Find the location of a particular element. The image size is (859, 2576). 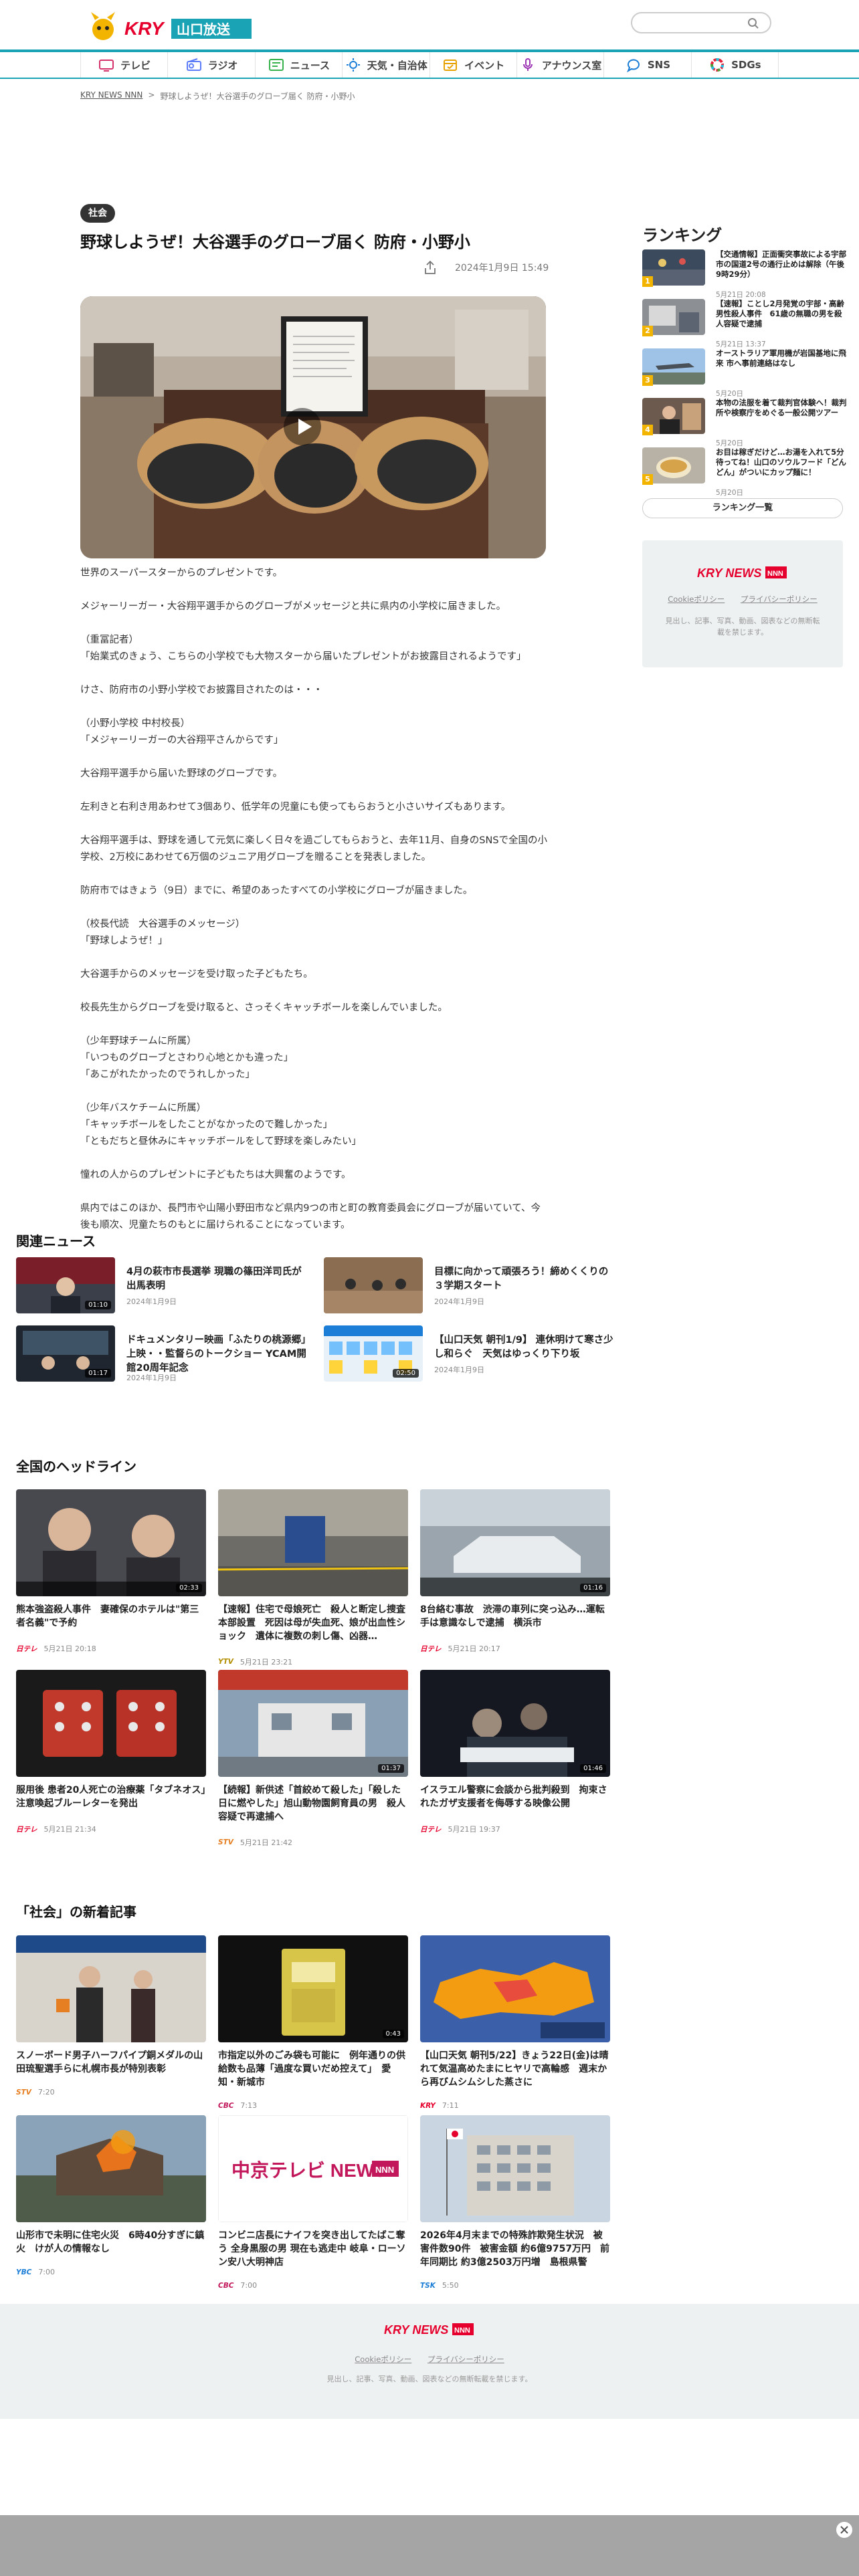

related-news-item: 01:10 4月の萩市市長選挙 現職の篠田洋司氏が出馬表明 2024年1月9日 is located at coordinates (163, 1285).